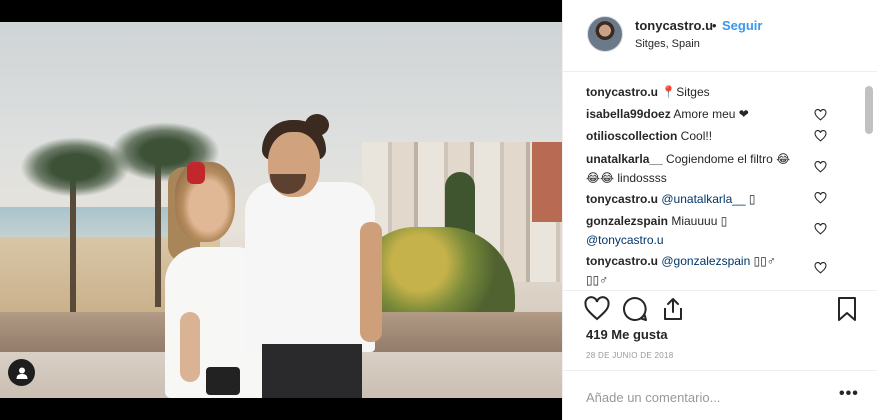  I want to click on comment-text: Miauuuu ▯, so click(698, 221).